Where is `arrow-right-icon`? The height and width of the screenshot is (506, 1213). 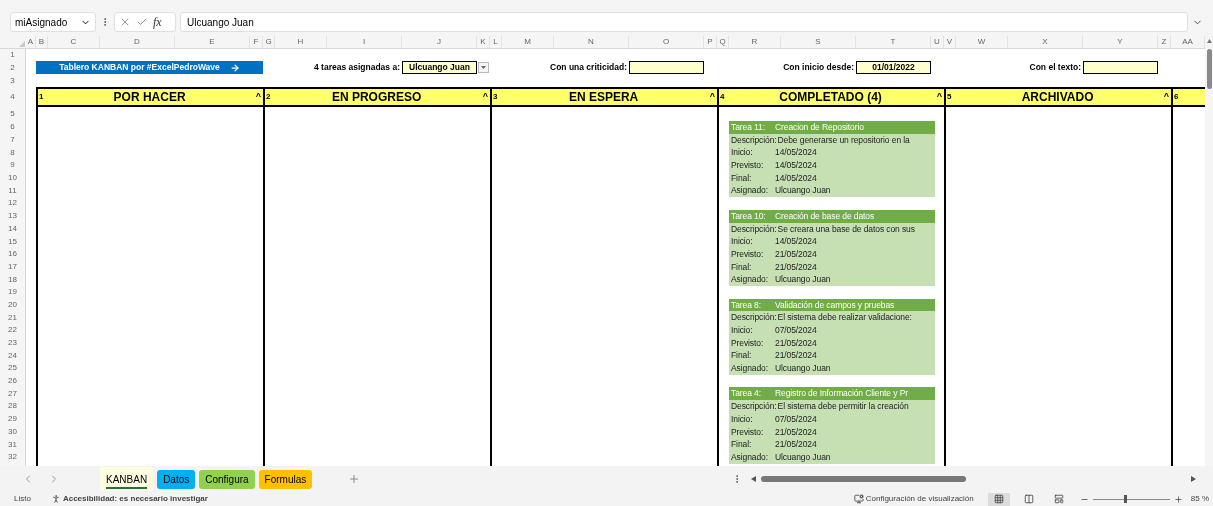 arrow-right-icon is located at coordinates (234, 67).